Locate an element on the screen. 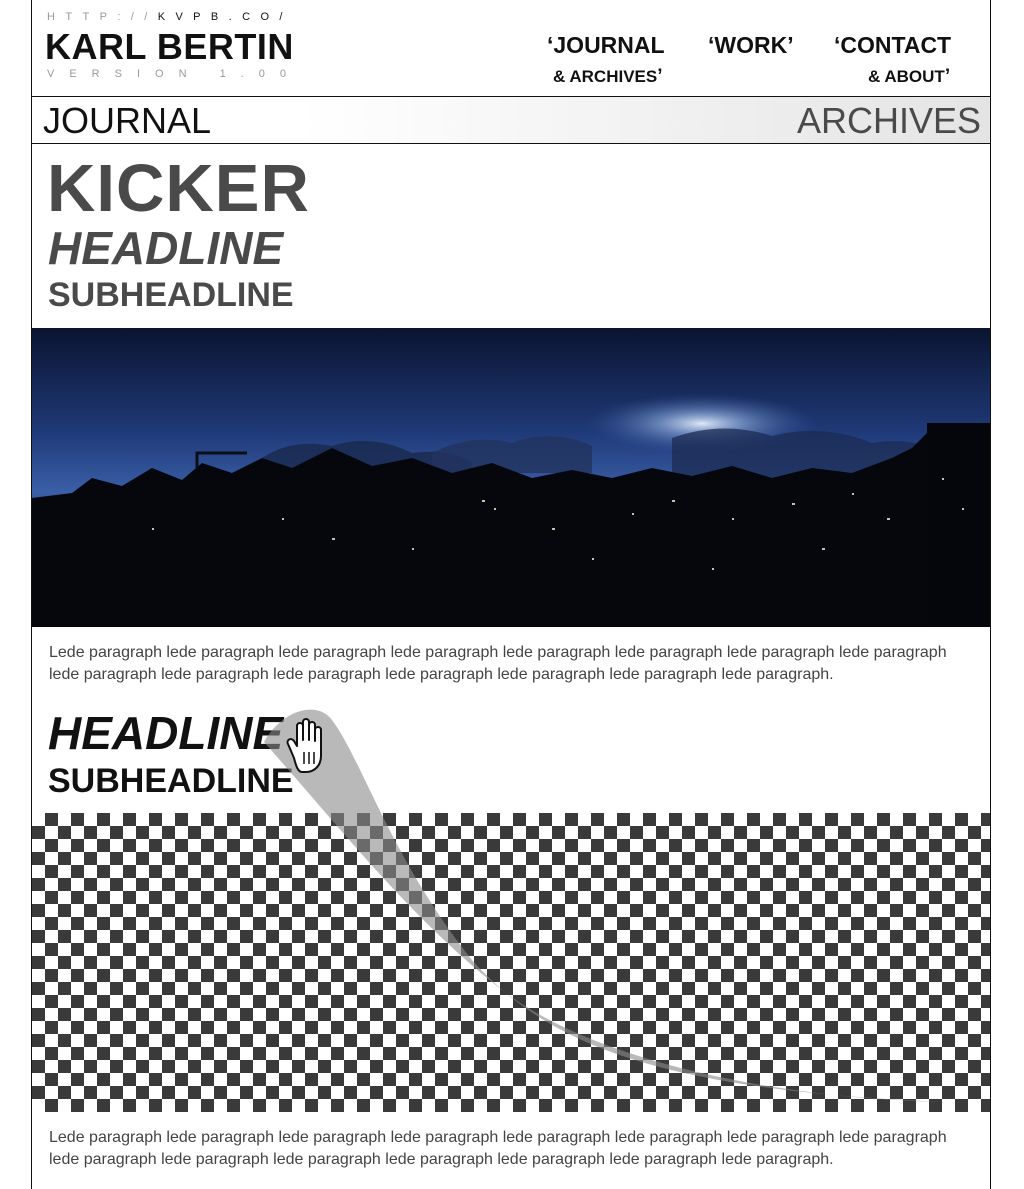 This screenshot has height=1189, width=1024. nav-work: ‘WORK’ is located at coordinates (758, 47).